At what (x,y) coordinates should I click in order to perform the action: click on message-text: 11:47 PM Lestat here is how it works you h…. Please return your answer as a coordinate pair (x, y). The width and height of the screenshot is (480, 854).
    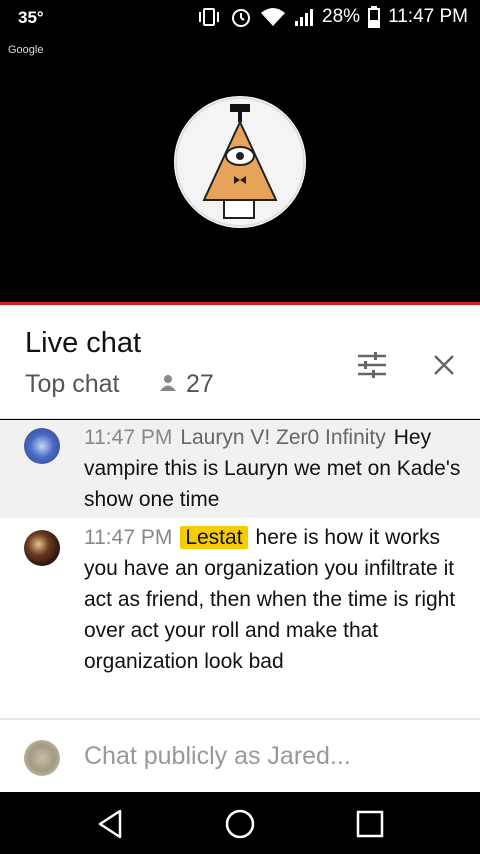
    Looking at the image, I should click on (273, 599).